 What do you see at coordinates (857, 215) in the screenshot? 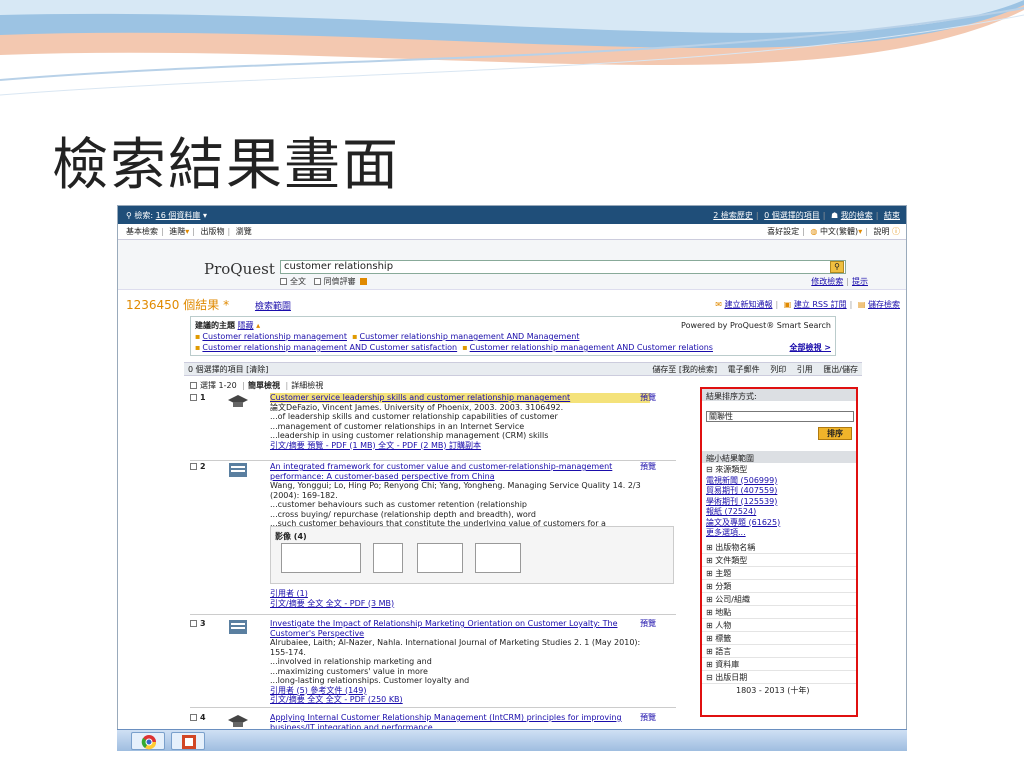
I see `my-research-link: 我的檢索` at bounding box center [857, 215].